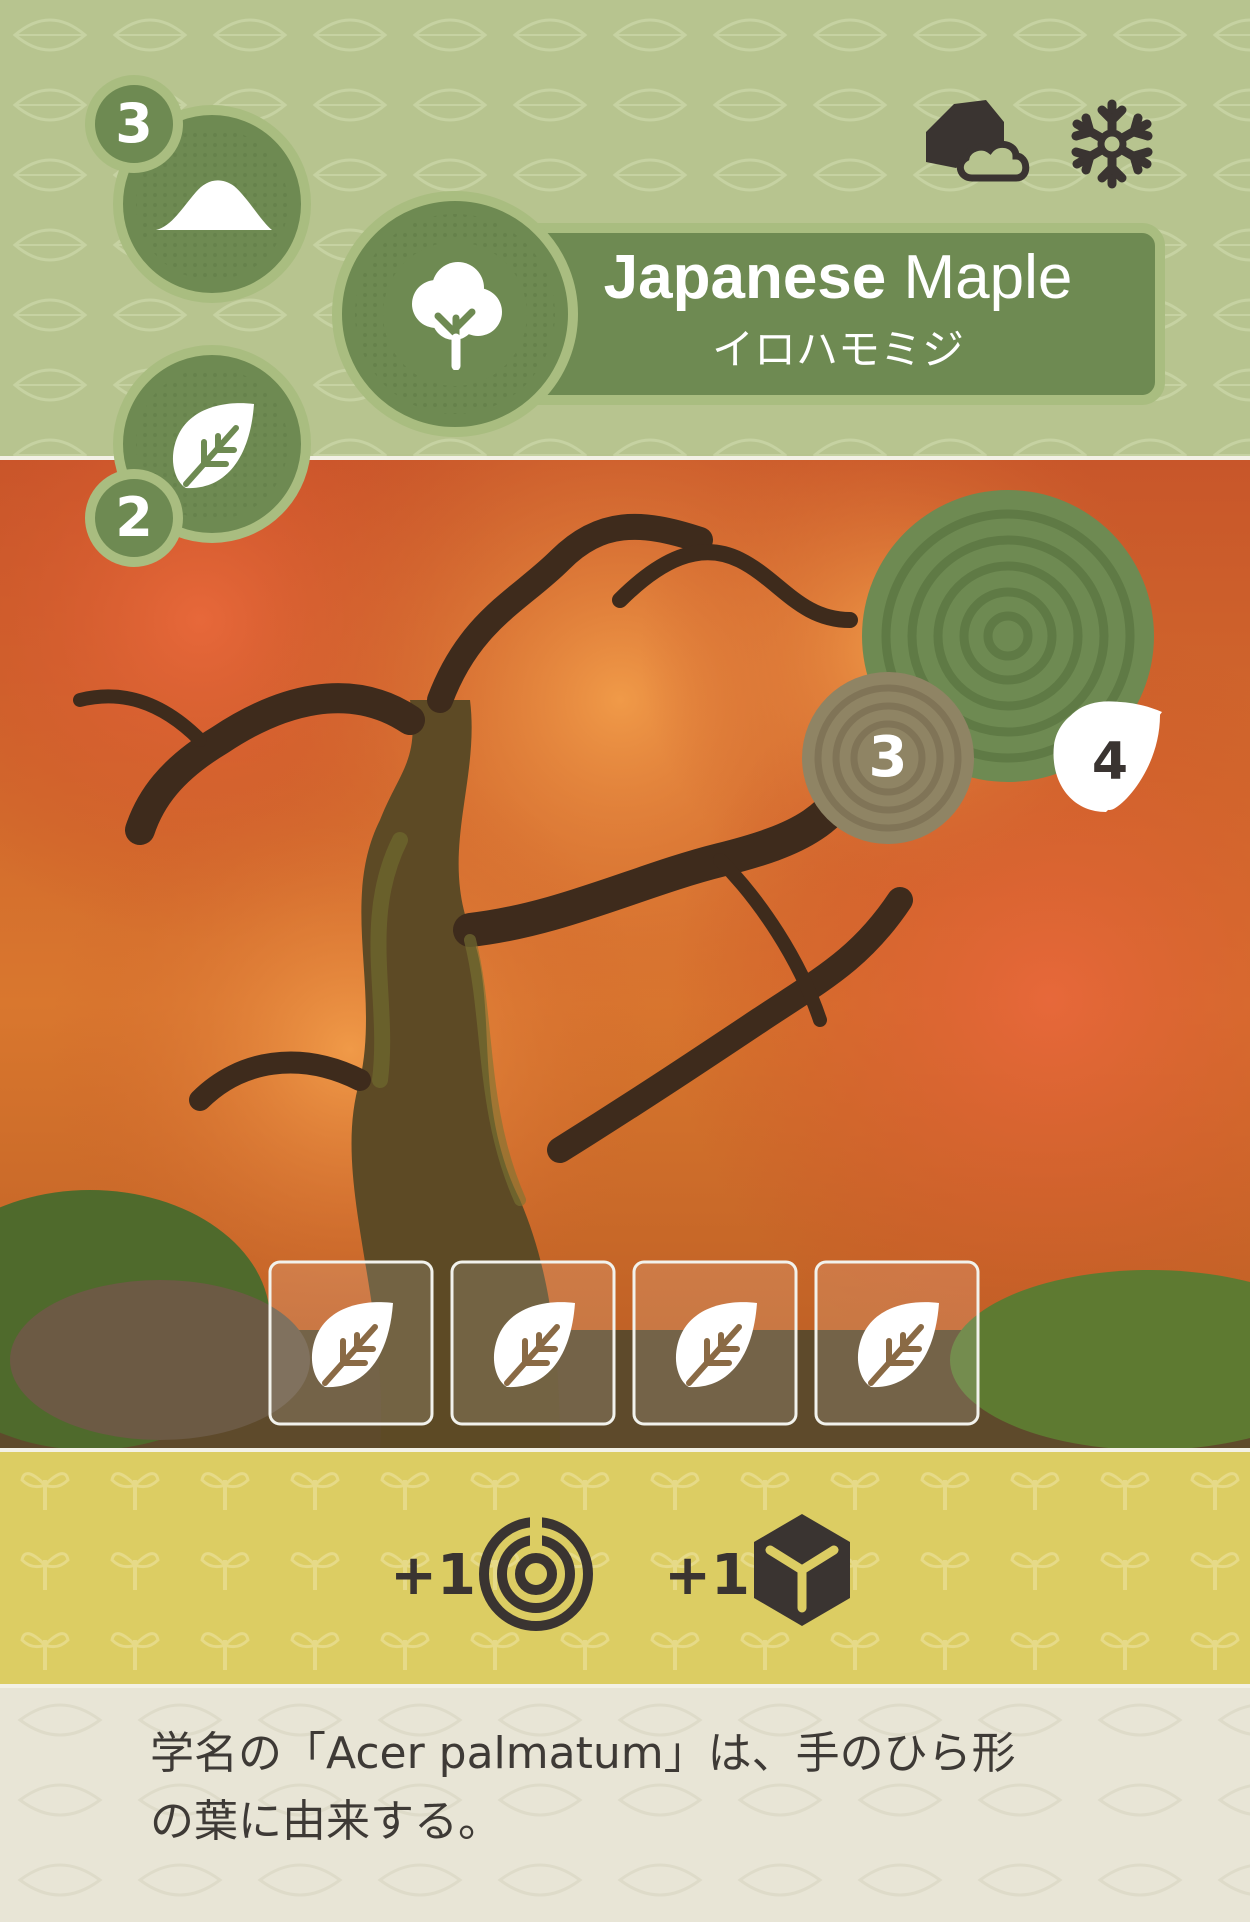  What do you see at coordinates (1110, 762) in the screenshot?
I see `leaf-points-value: 4` at bounding box center [1110, 762].